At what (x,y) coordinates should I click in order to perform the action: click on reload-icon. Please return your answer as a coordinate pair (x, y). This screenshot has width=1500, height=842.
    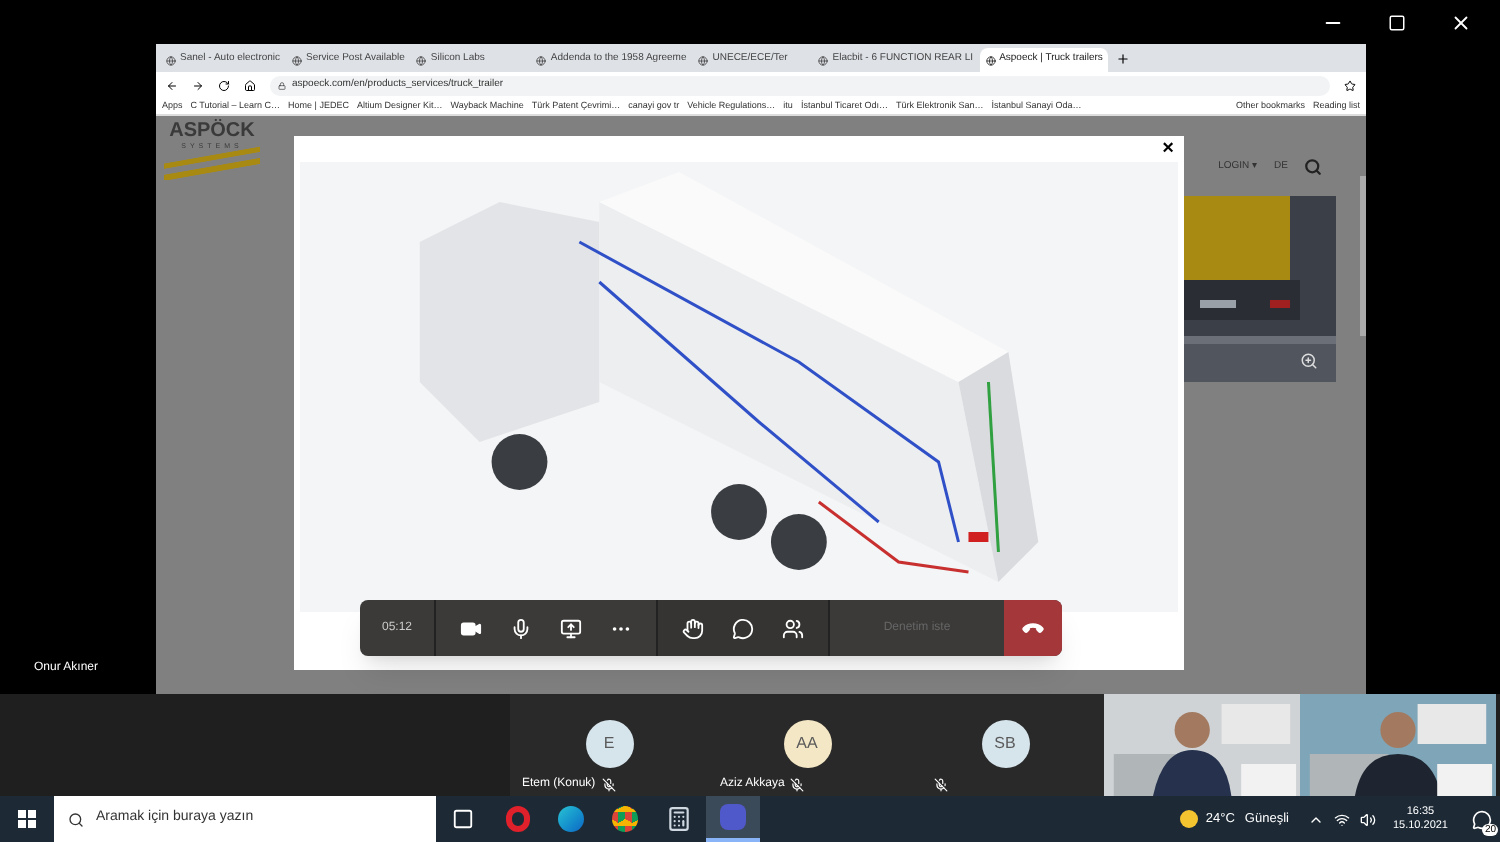
    Looking at the image, I should click on (224, 86).